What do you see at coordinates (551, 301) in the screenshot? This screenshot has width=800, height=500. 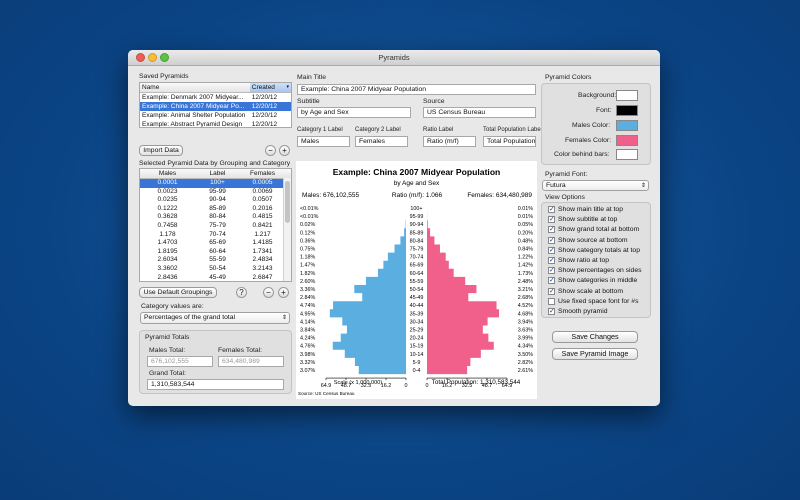 I see `checkbox-empty-icon` at bounding box center [551, 301].